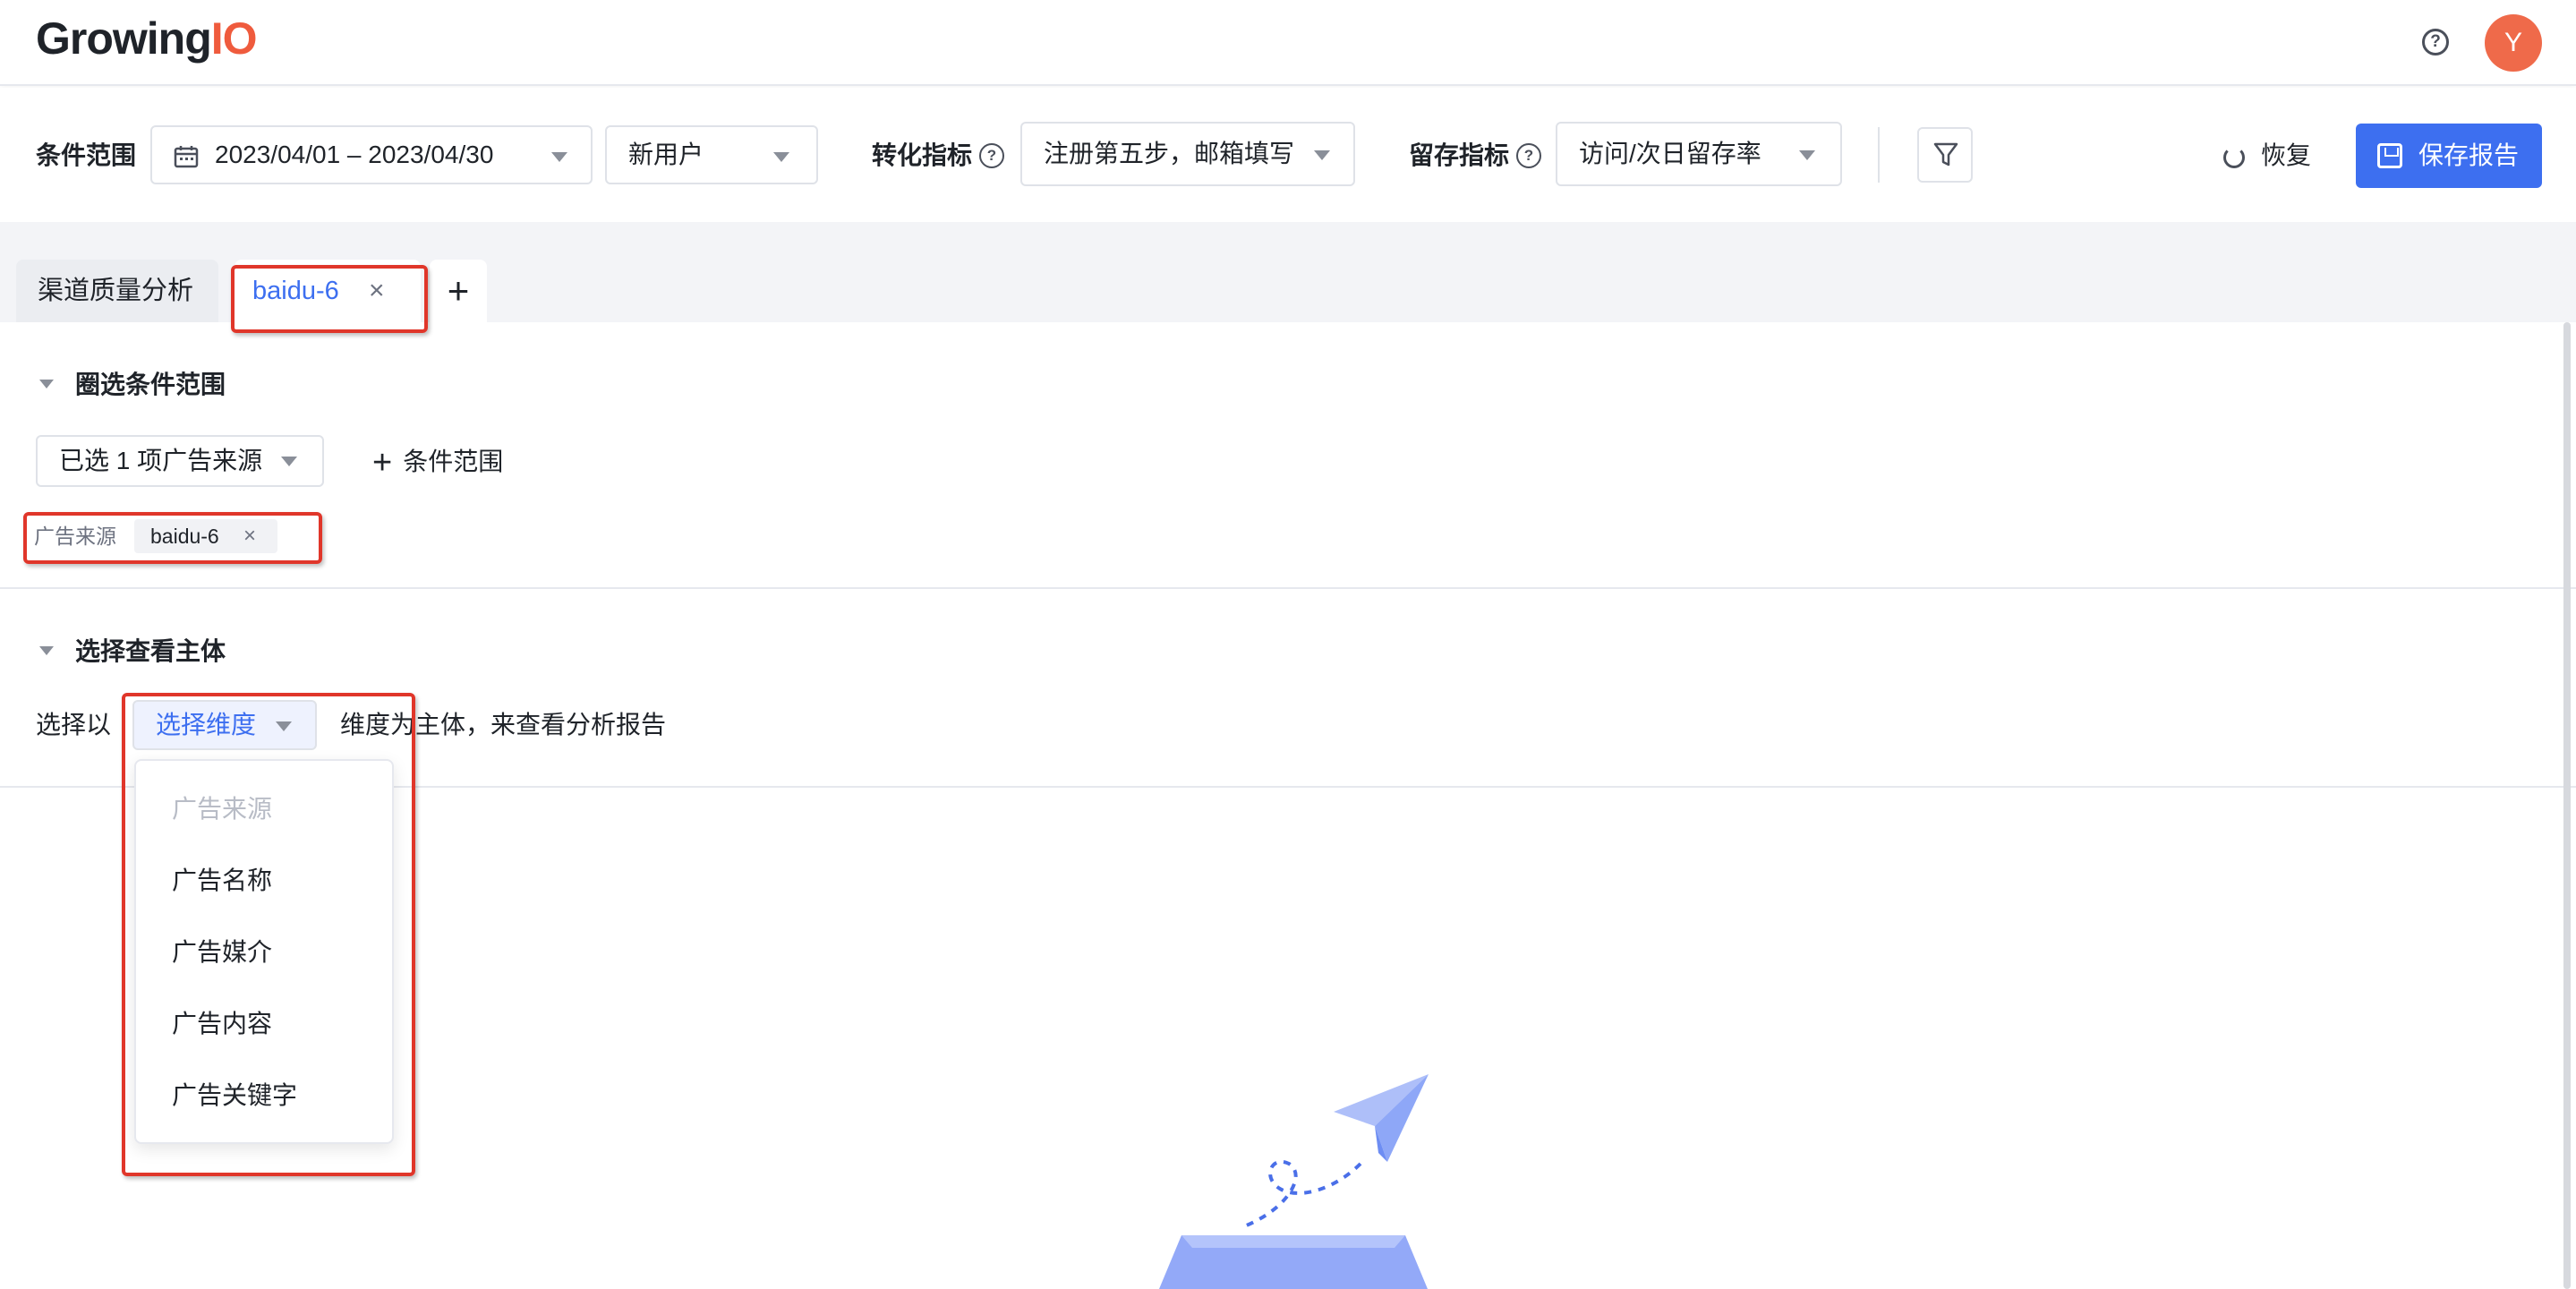  Describe the element at coordinates (1288, 43) in the screenshot. I see `app-header: GrowingIO ? Y` at that location.